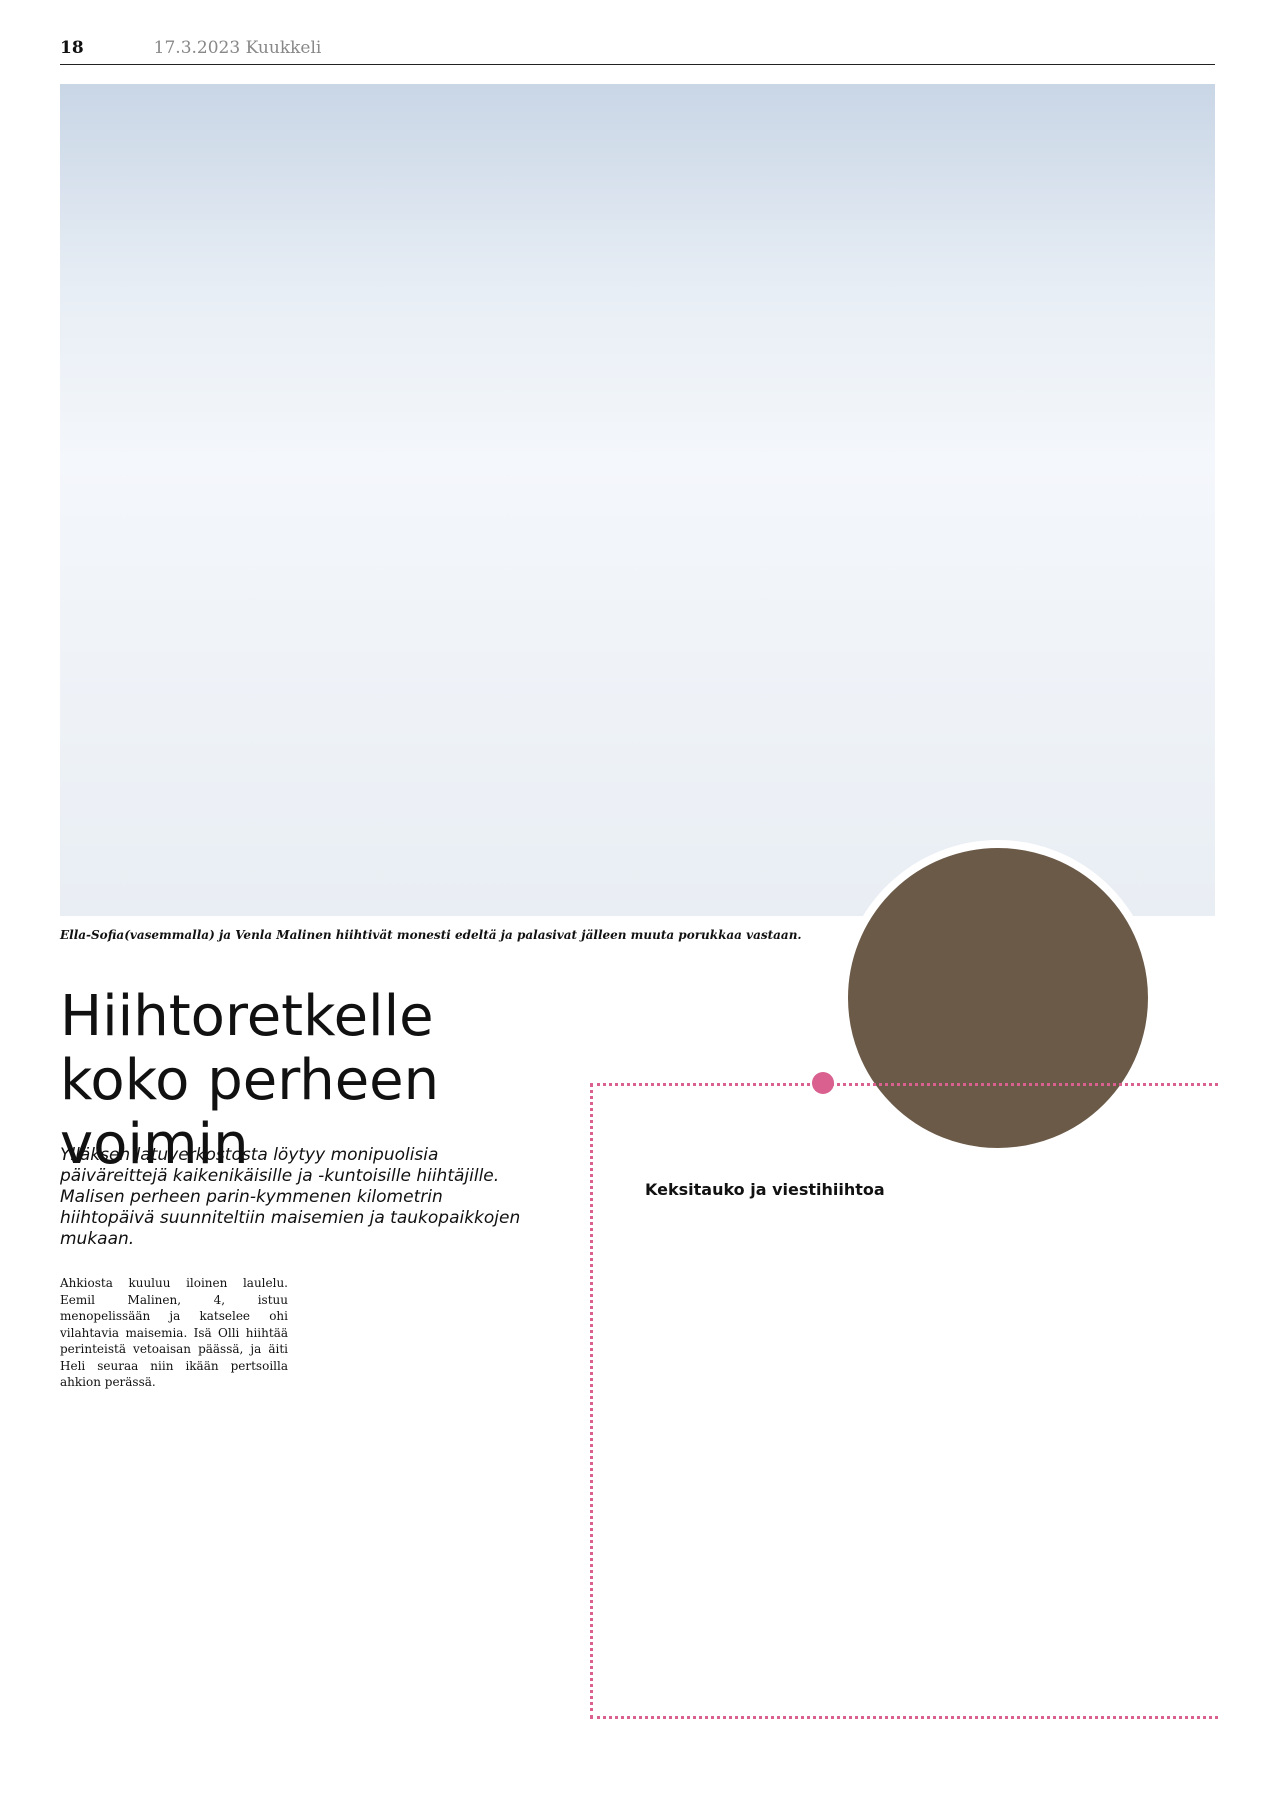 The image size is (1268, 1811). Describe the element at coordinates (237, 48) in the screenshot. I see `issue-date: 17.3.2023 Kuukkeli` at that location.